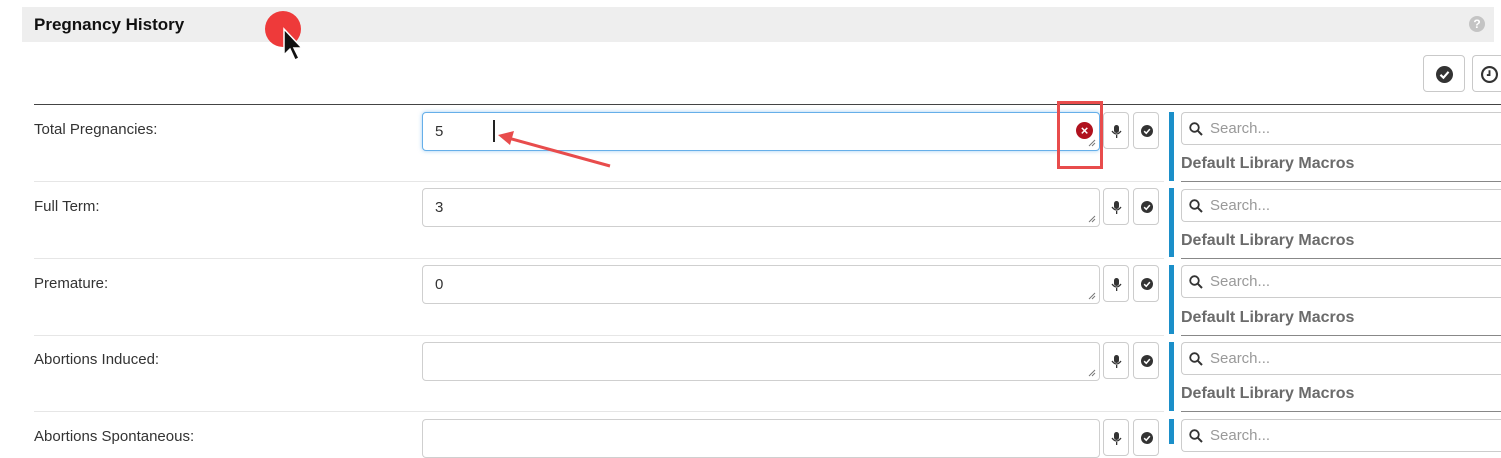 The image size is (1501, 458). I want to click on abortions-induced-label: Abortions Induced:, so click(97, 359).